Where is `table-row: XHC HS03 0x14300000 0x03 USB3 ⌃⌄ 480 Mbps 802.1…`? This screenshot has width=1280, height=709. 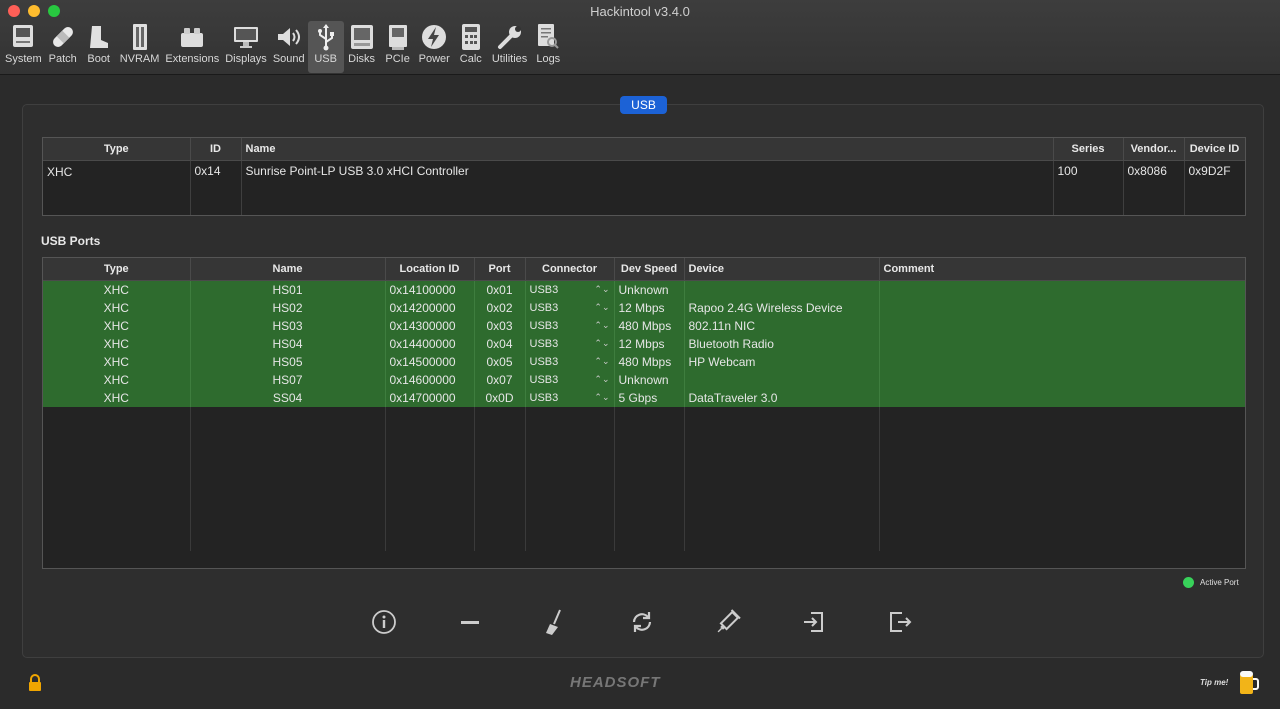
table-row: XHC HS03 0x14300000 0x03 USB3 ⌃⌄ 480 Mbps 802.1… is located at coordinates (644, 326).